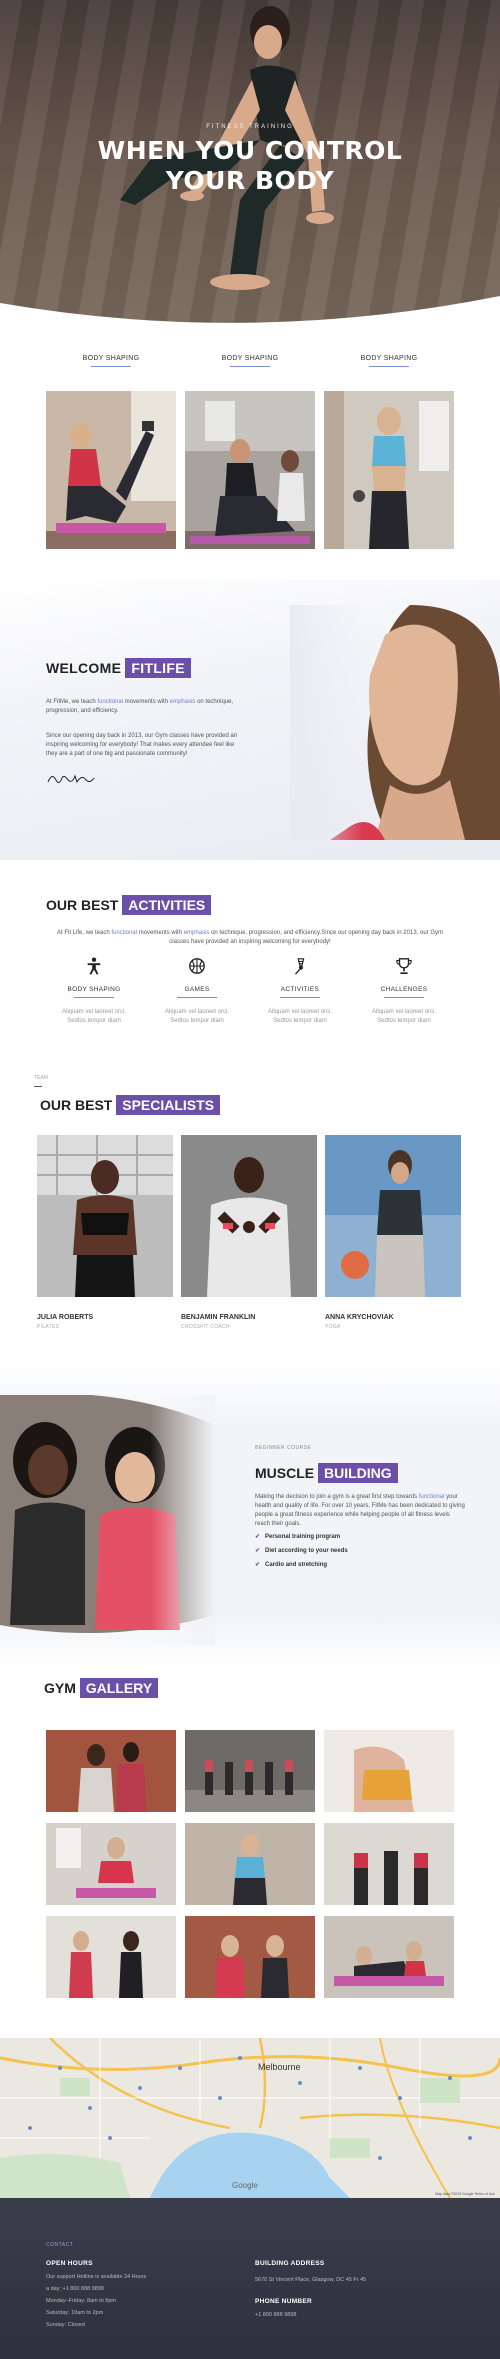 Image resolution: width=500 pixels, height=2359 pixels. I want to click on specialist-card: JULIA ROBERTS PILATES, so click(105, 1232).